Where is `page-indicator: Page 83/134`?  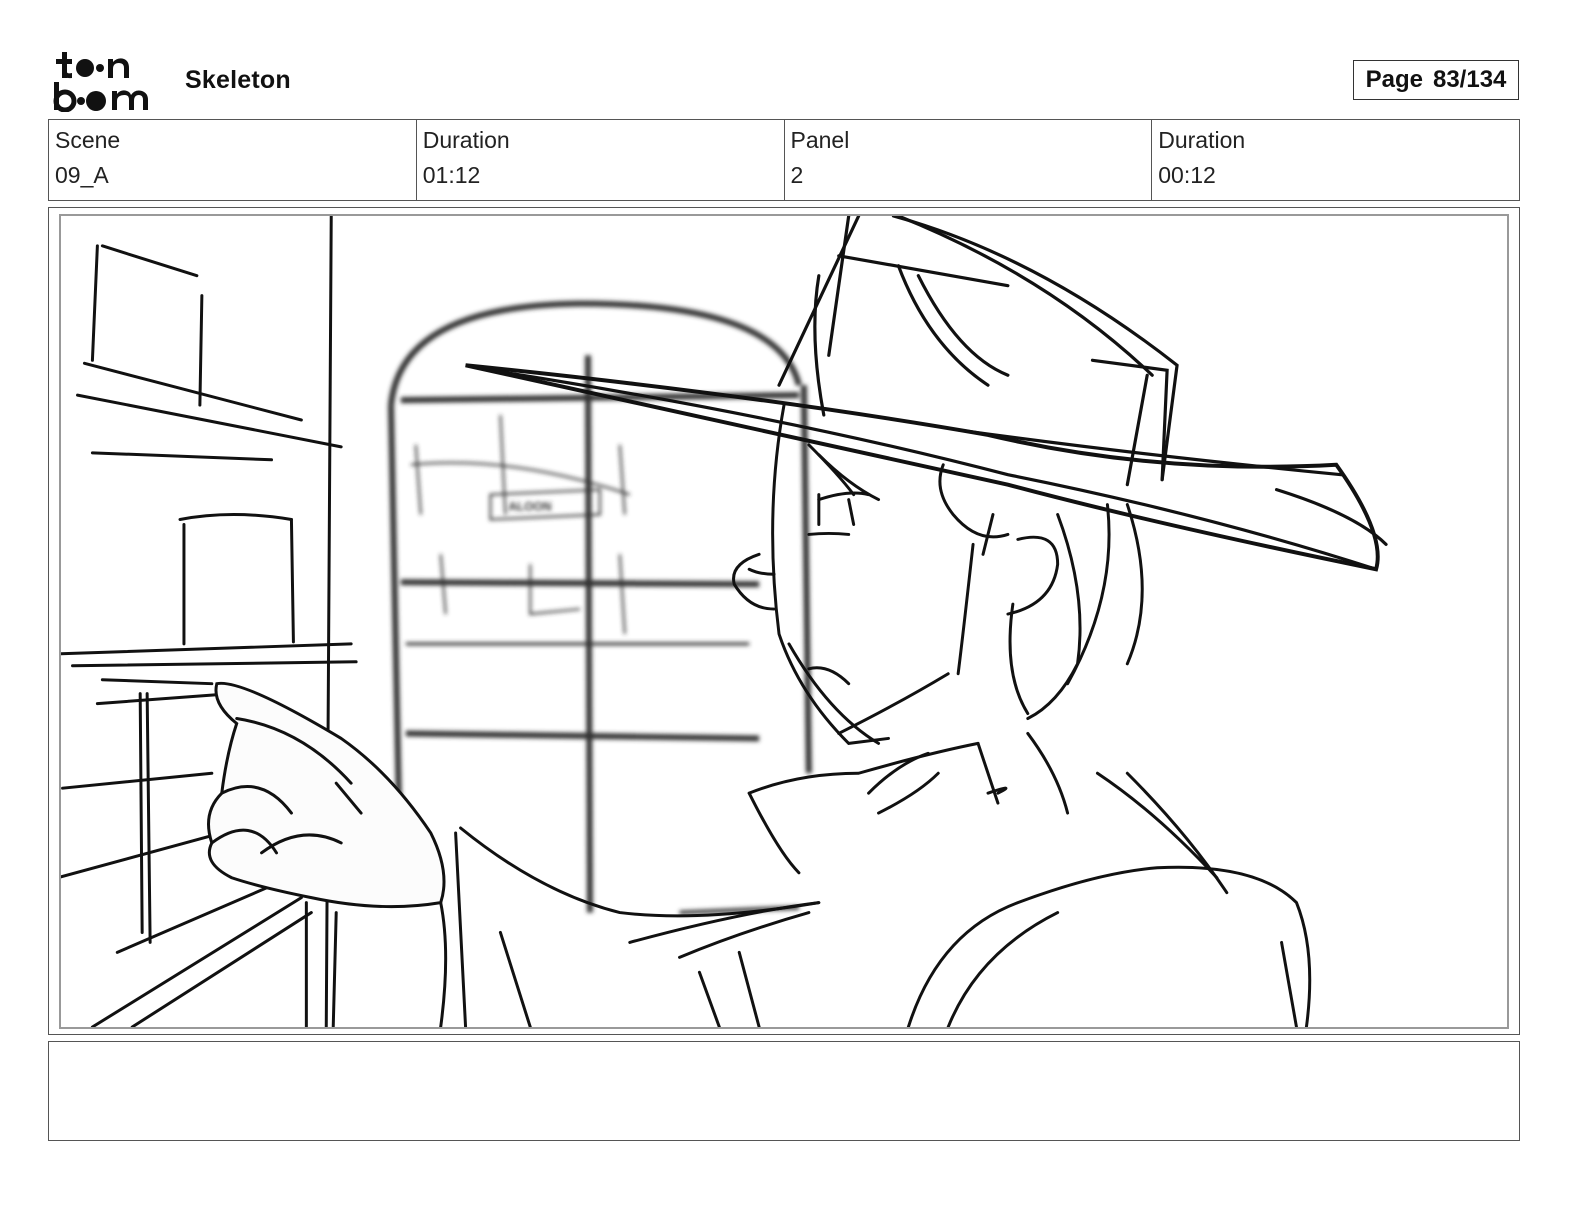 page-indicator: Page 83/134 is located at coordinates (1436, 80).